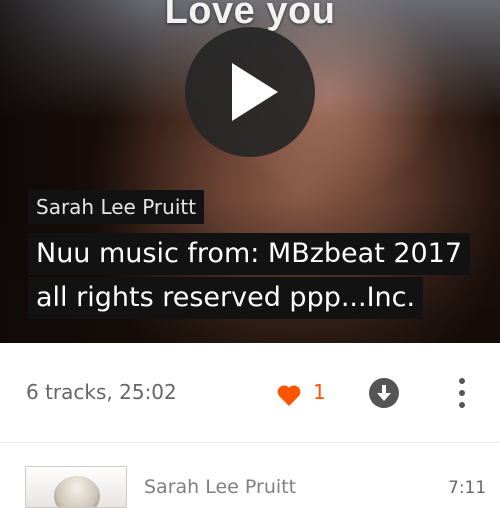 The width and height of the screenshot is (500, 508). I want to click on heart-icon, so click(289, 395).